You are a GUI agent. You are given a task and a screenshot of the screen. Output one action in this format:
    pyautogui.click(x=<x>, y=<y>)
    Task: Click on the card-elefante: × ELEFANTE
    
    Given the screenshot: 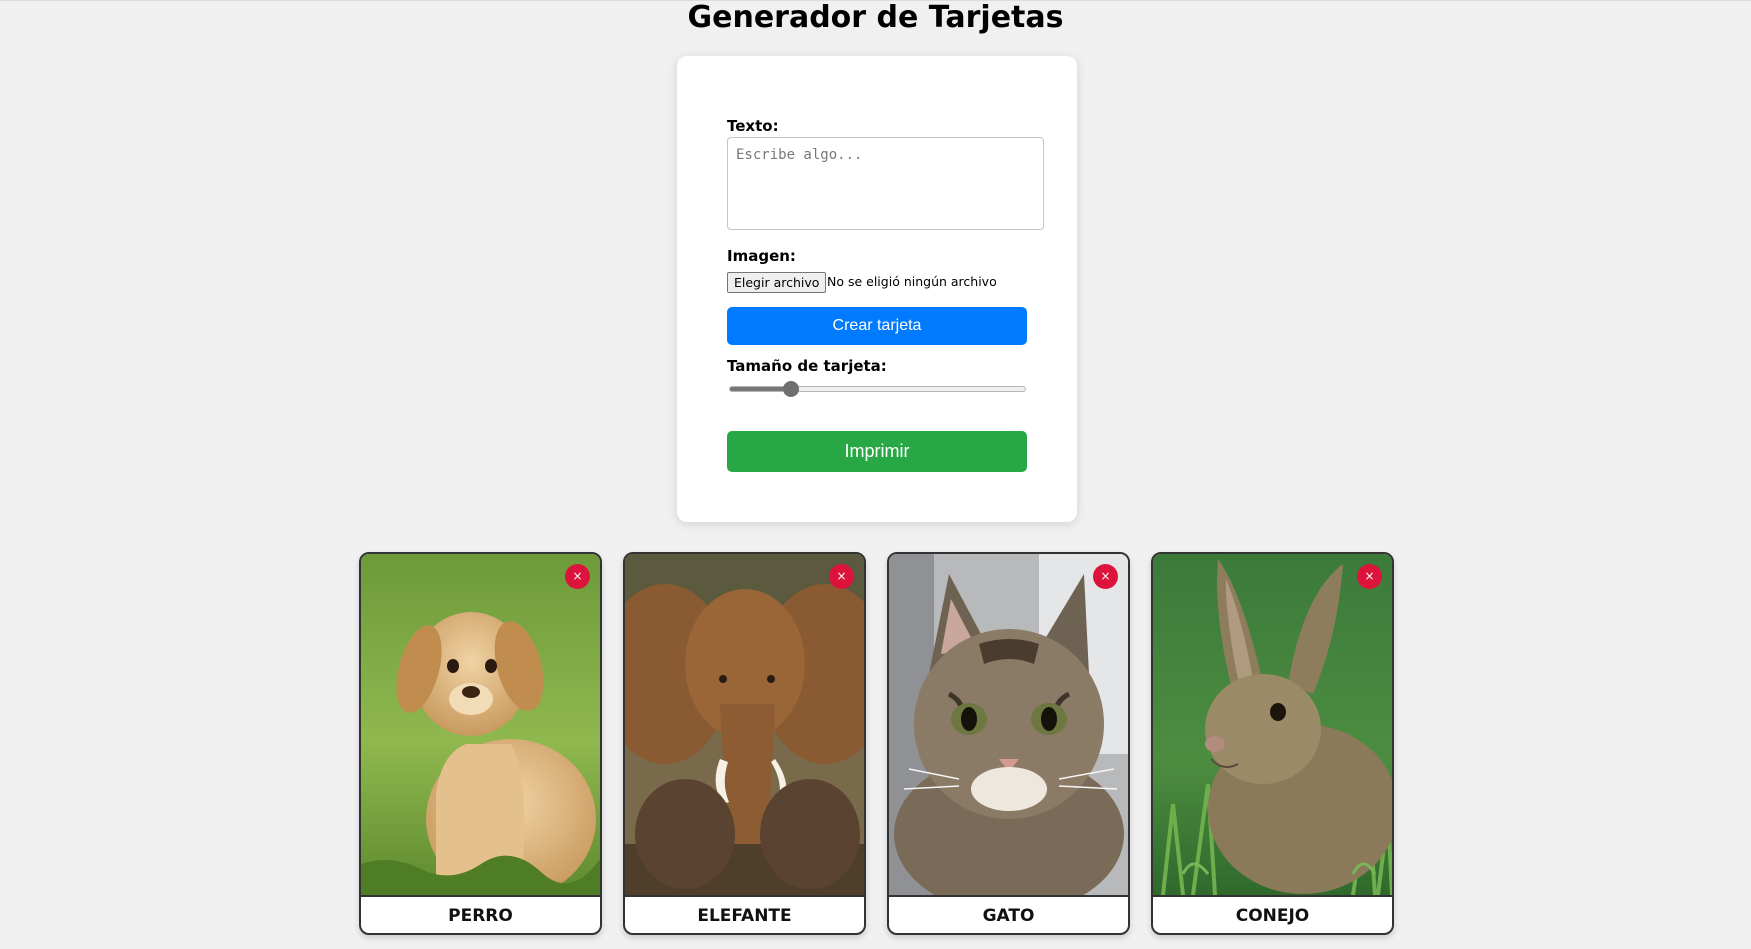 What is the action you would take?
    pyautogui.click(x=744, y=743)
    